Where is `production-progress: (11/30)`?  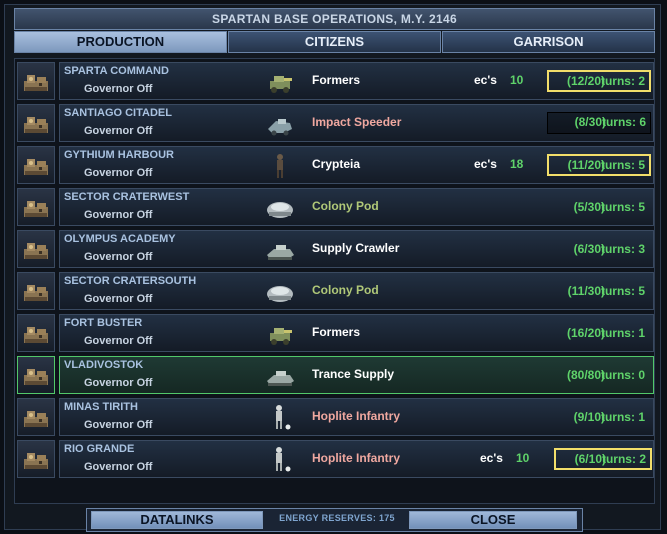 production-progress: (11/30) is located at coordinates (586, 291).